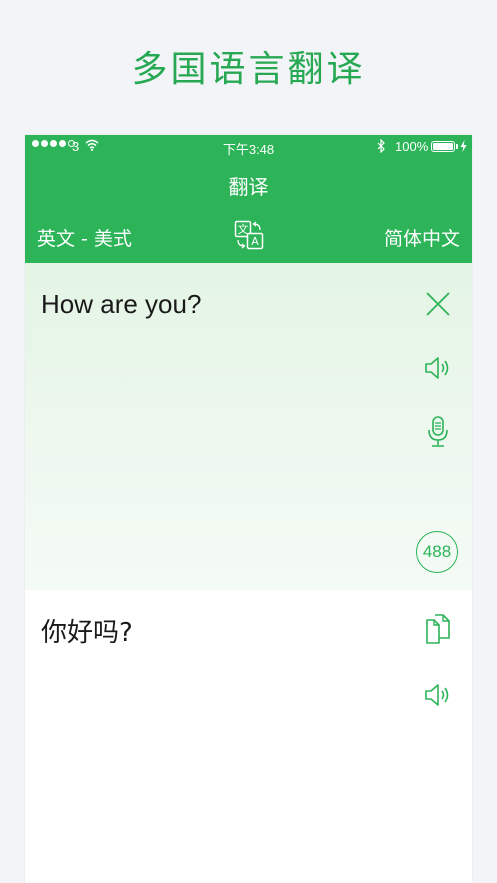 The image size is (497, 883). Describe the element at coordinates (438, 432) in the screenshot. I see `microphone-icon` at that location.